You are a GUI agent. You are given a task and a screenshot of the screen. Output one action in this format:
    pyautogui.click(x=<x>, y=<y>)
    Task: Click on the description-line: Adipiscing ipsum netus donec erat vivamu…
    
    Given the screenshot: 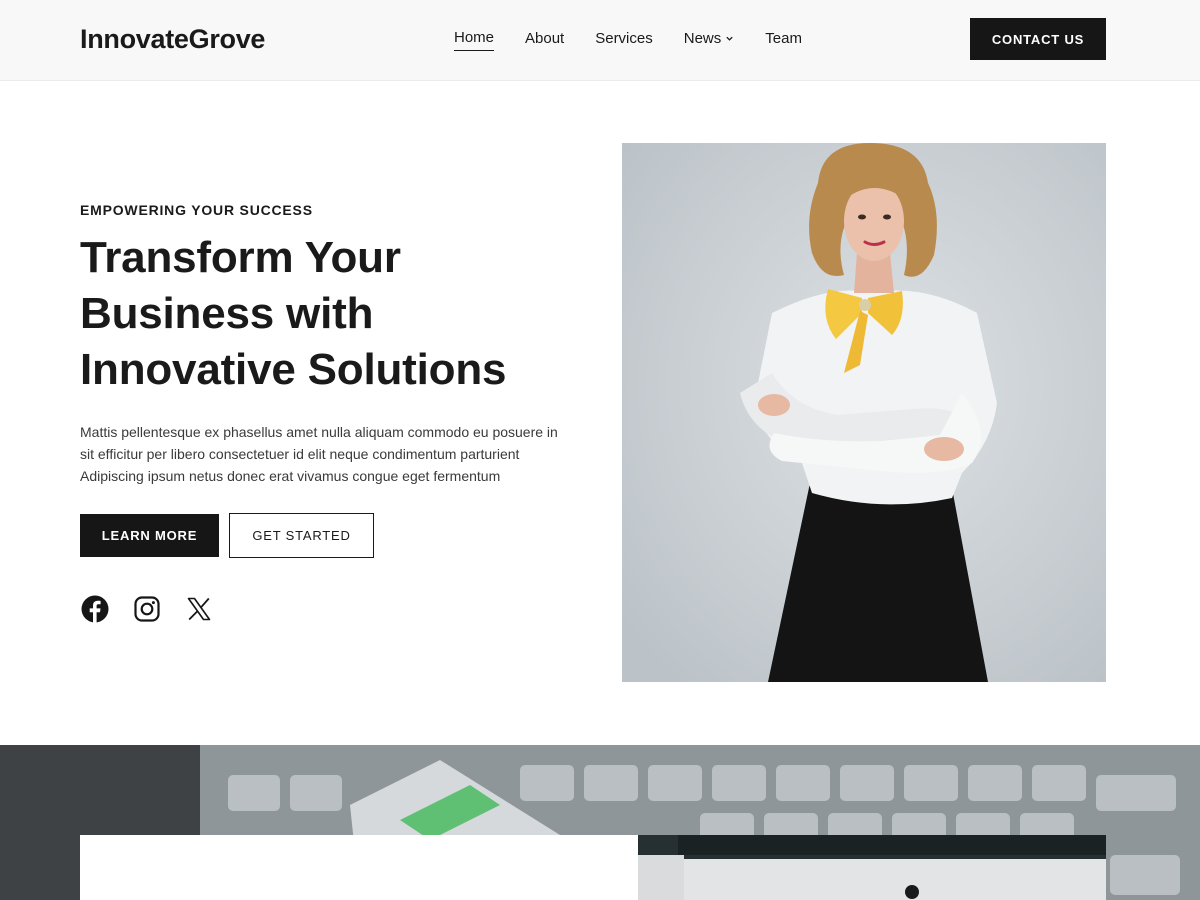 What is the action you would take?
    pyautogui.click(x=290, y=476)
    